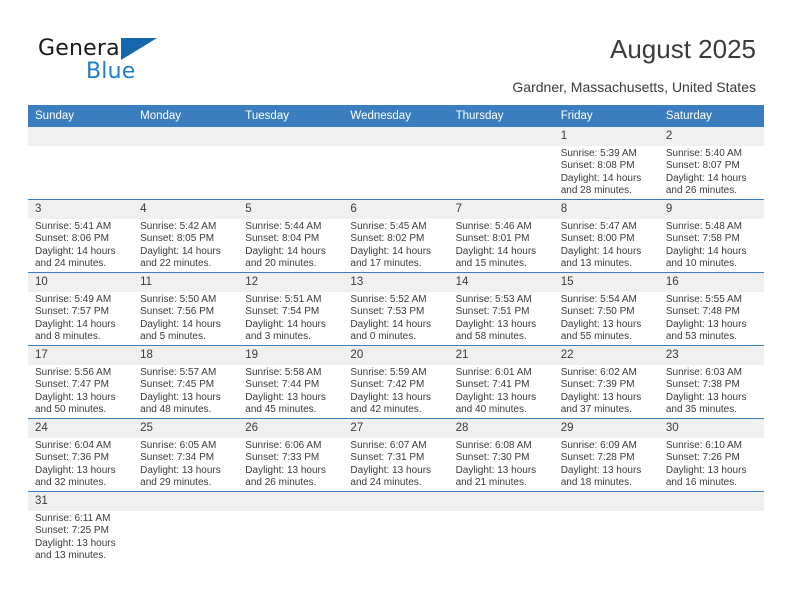 This screenshot has height=612, width=792. What do you see at coordinates (396, 116) in the screenshot?
I see `weekday-header-wednesday: Wednesday` at bounding box center [396, 116].